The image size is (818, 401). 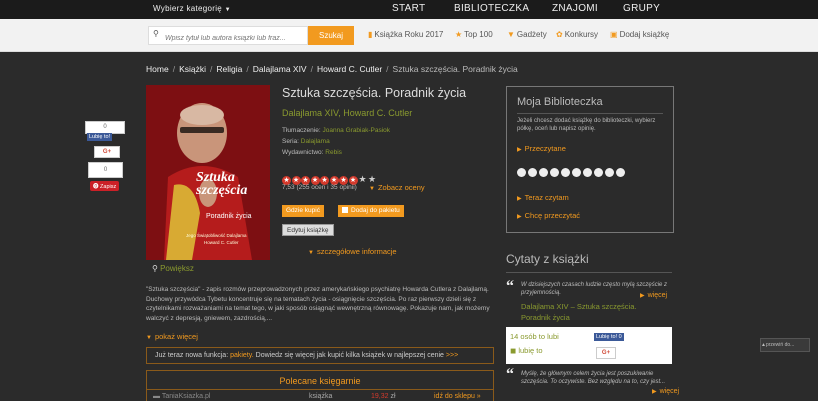 What do you see at coordinates (356, 251) in the screenshot?
I see `details-label: szczegółowe informacje` at bounding box center [356, 251].